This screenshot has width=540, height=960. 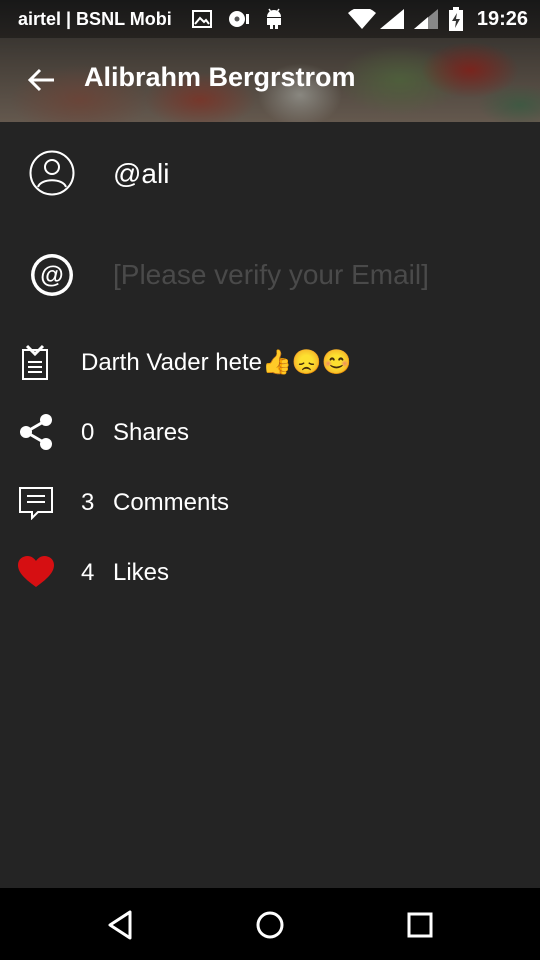 What do you see at coordinates (36, 571) in the screenshot?
I see `heart-icon` at bounding box center [36, 571].